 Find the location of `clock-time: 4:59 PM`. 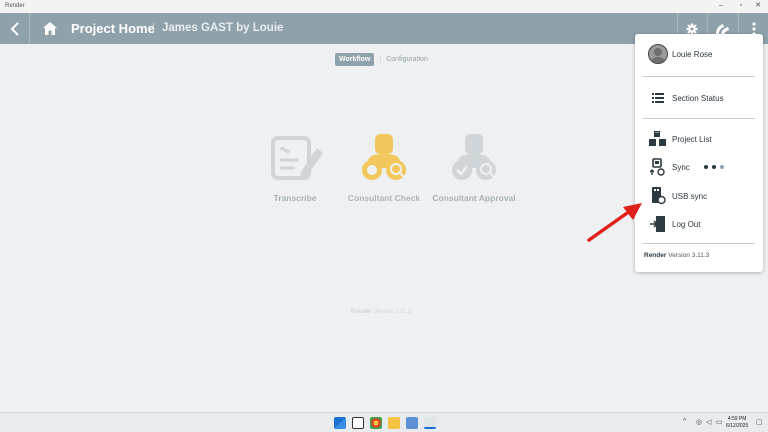

clock-time: 4:59 PM is located at coordinates (737, 419).